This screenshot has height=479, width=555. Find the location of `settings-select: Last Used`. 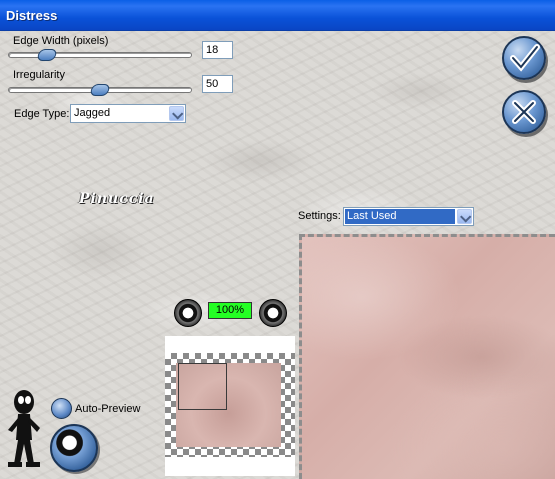

settings-select: Last Used is located at coordinates (408, 216).